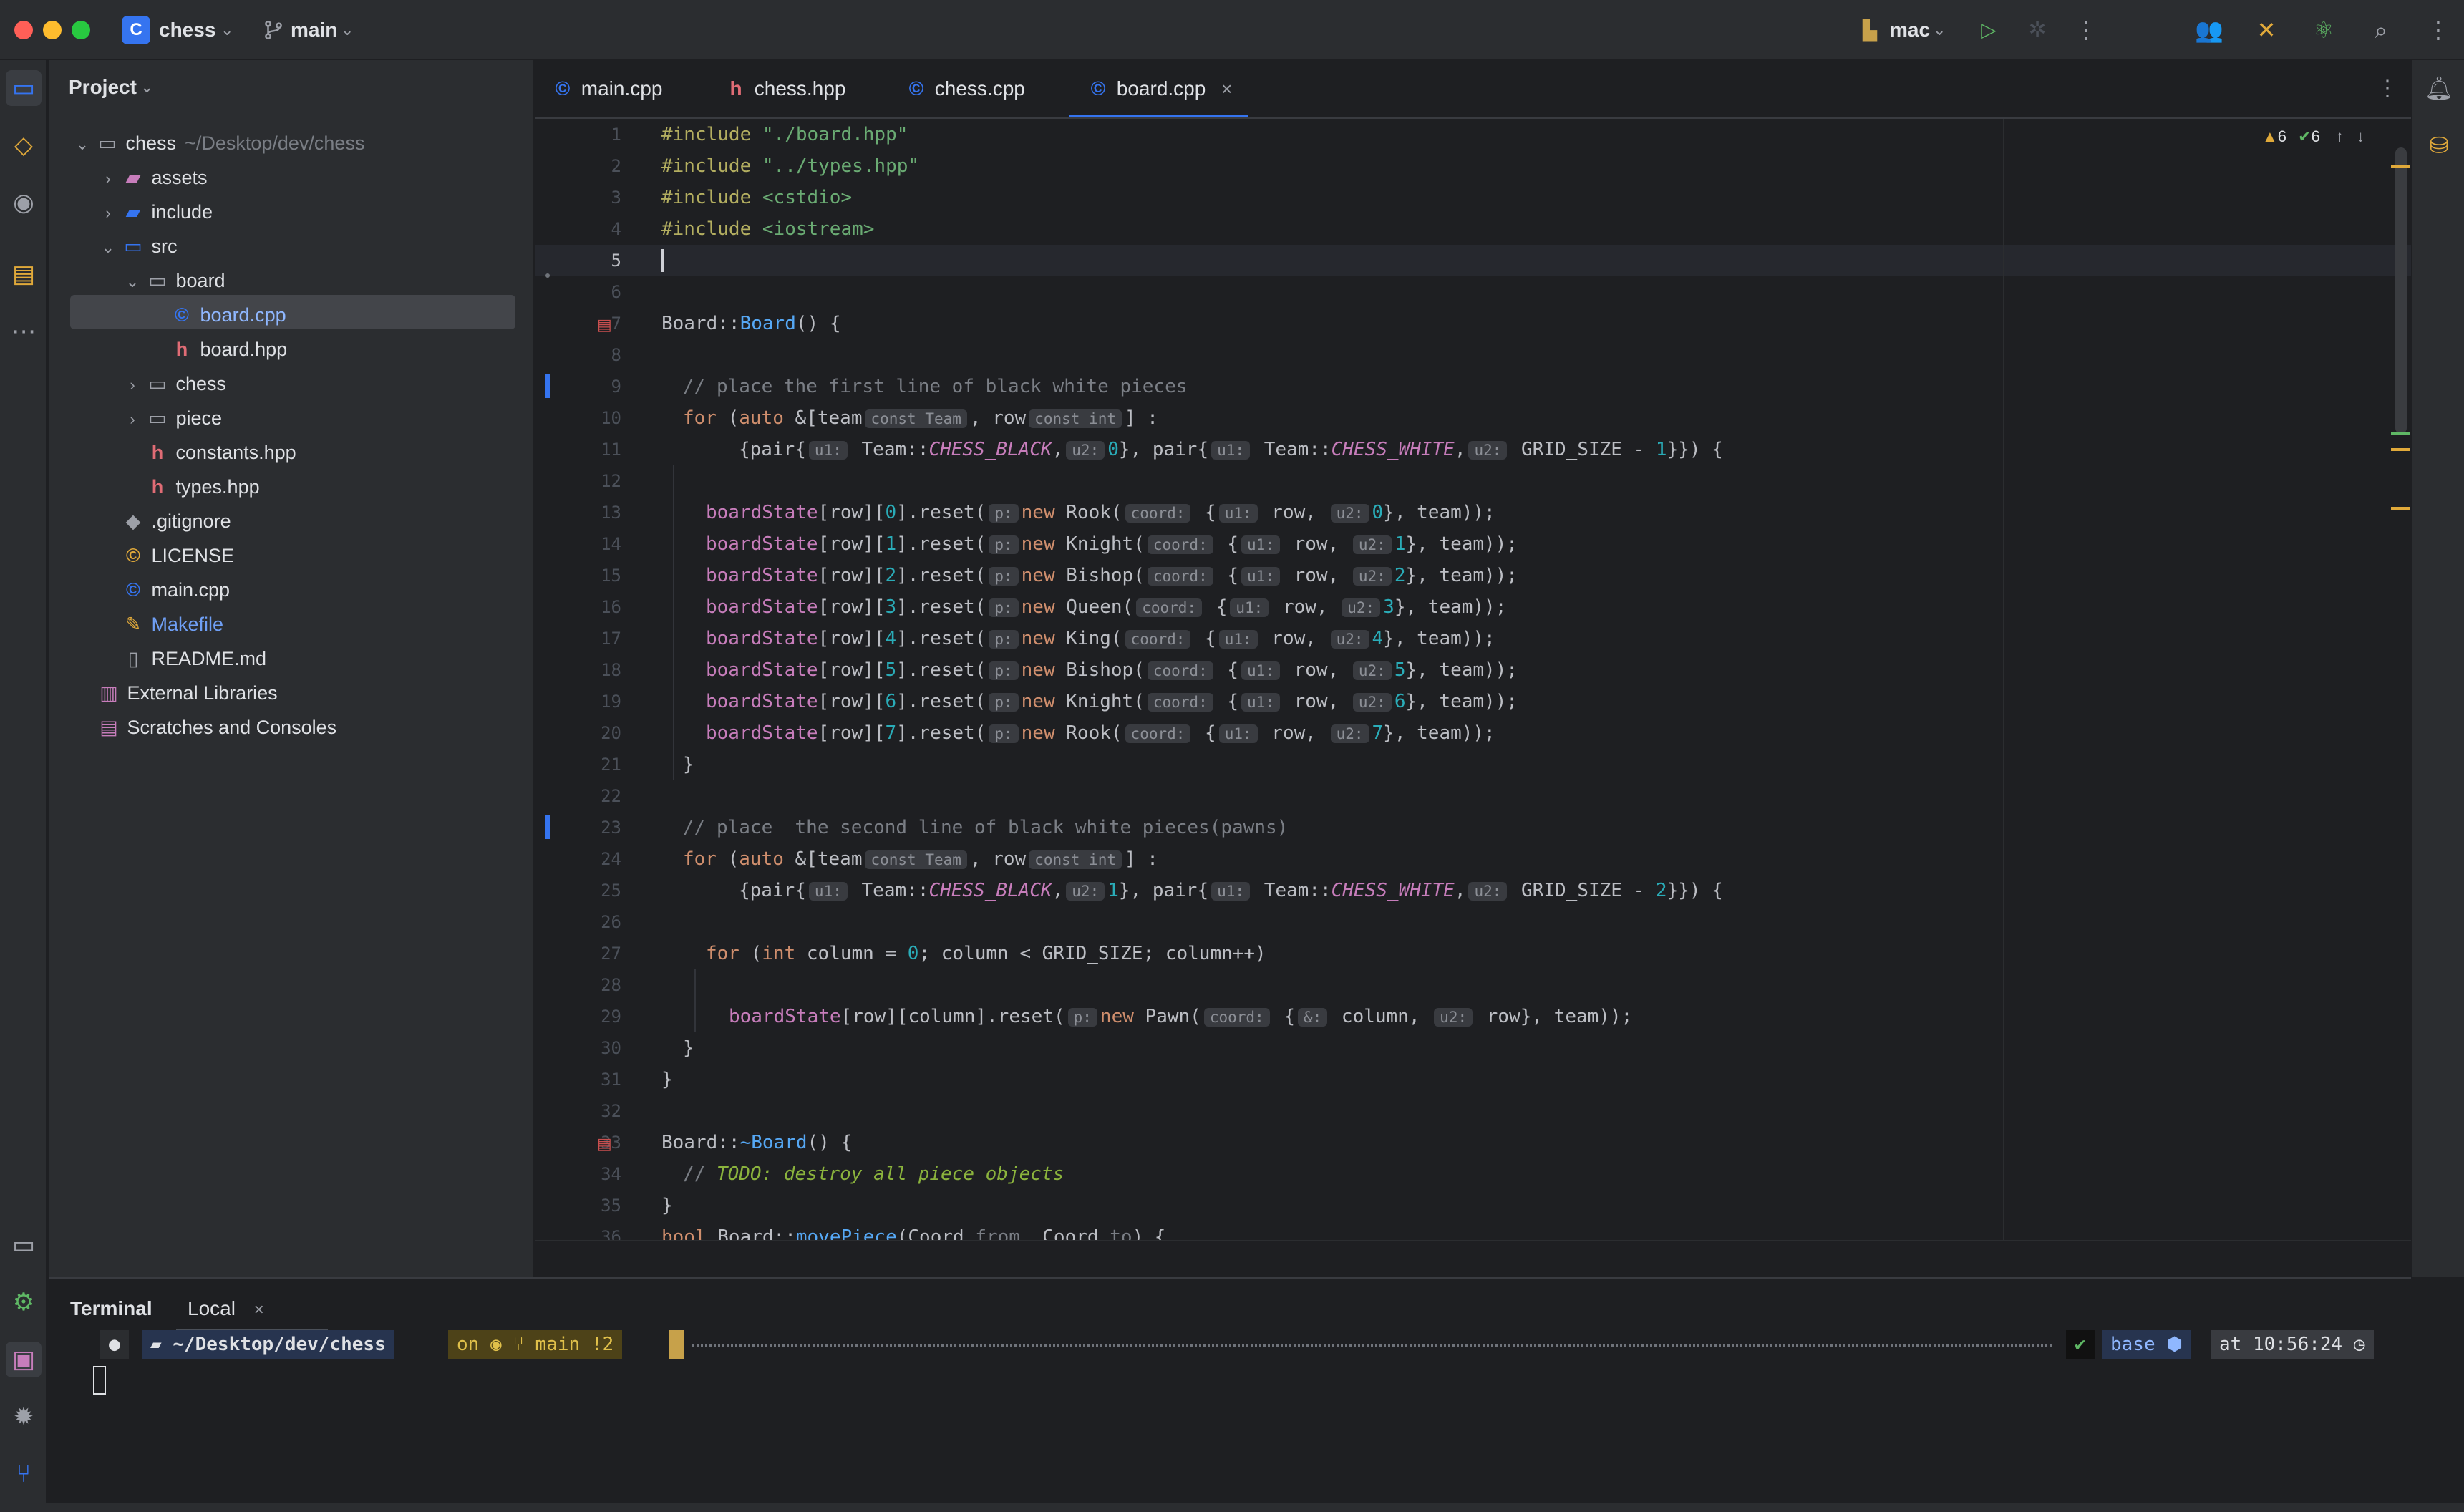  Describe the element at coordinates (151, 178) in the screenshot. I see `tree-item-assets: › ▰ assets` at that location.